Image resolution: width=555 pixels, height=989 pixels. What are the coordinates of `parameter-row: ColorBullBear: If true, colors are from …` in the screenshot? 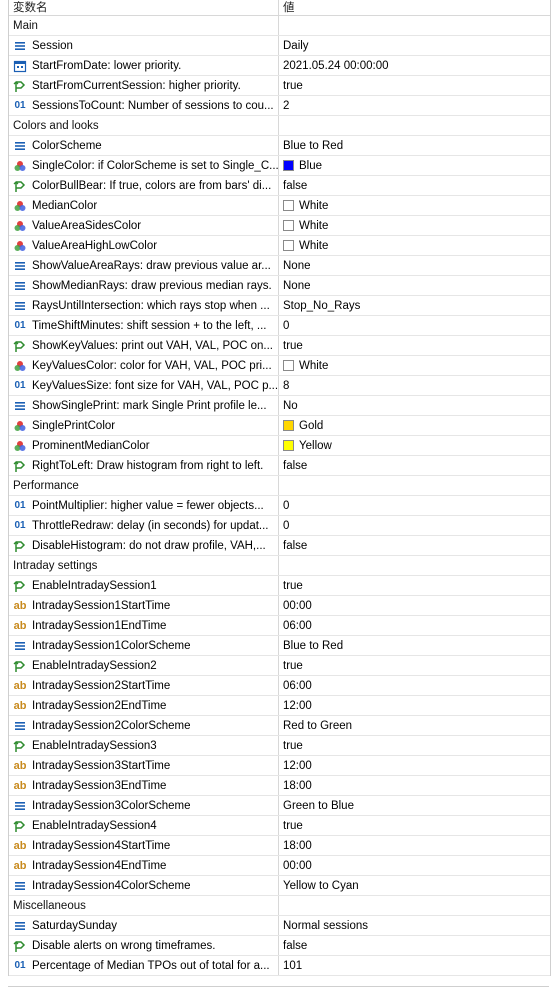 It's located at (279, 186).